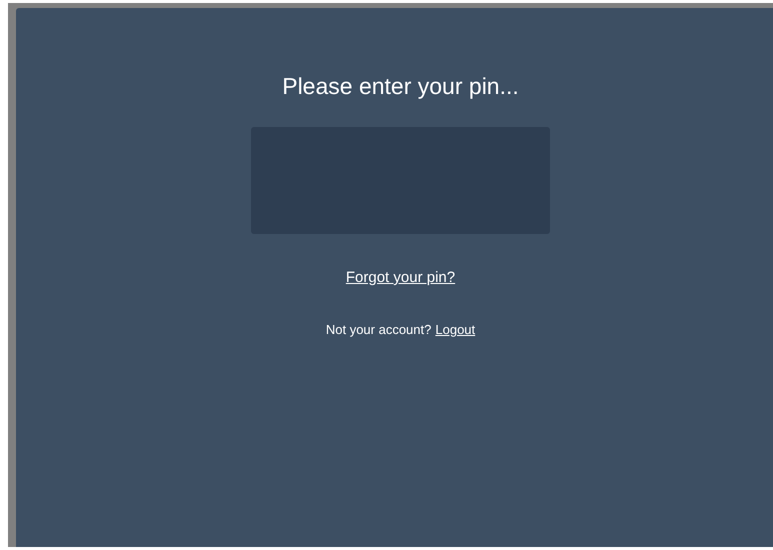 The height and width of the screenshot is (550, 773). What do you see at coordinates (379, 329) in the screenshot?
I see `account-prompt: Not your account?` at bounding box center [379, 329].